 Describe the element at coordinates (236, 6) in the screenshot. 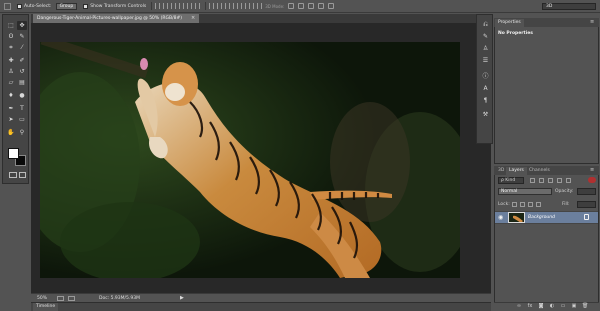

I see `distribute-left-icon` at that location.